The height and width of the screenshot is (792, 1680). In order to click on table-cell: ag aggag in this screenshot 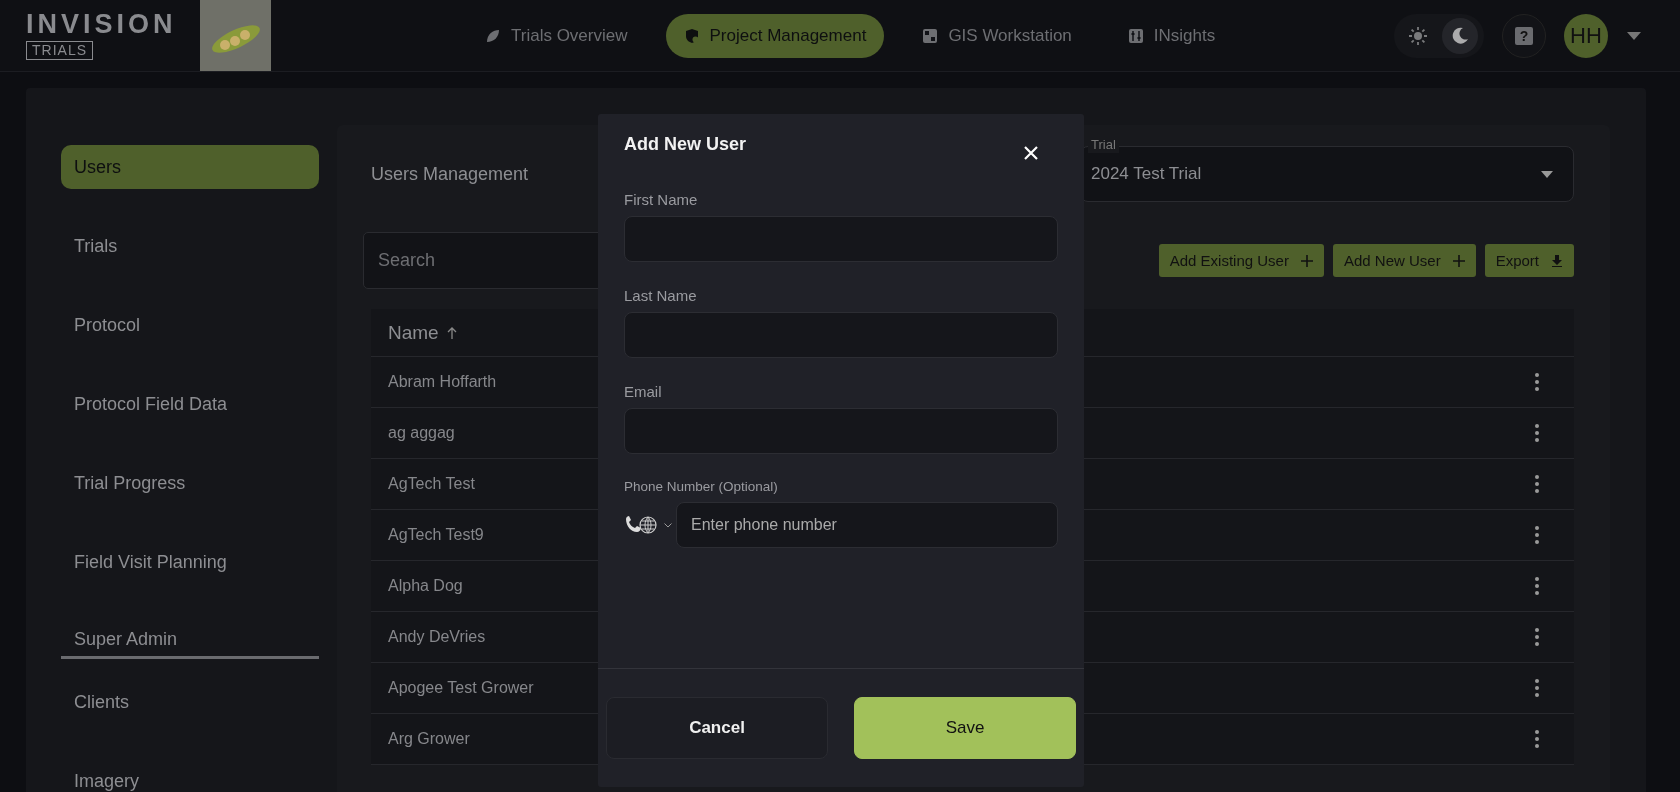, I will do `click(421, 433)`.